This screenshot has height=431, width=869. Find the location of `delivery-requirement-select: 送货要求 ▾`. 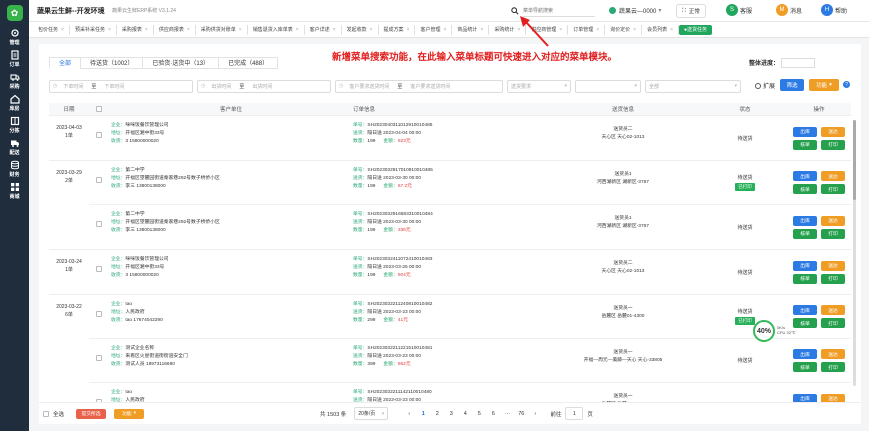

delivery-requirement-select: 送货要求 ▾ is located at coordinates (539, 86).